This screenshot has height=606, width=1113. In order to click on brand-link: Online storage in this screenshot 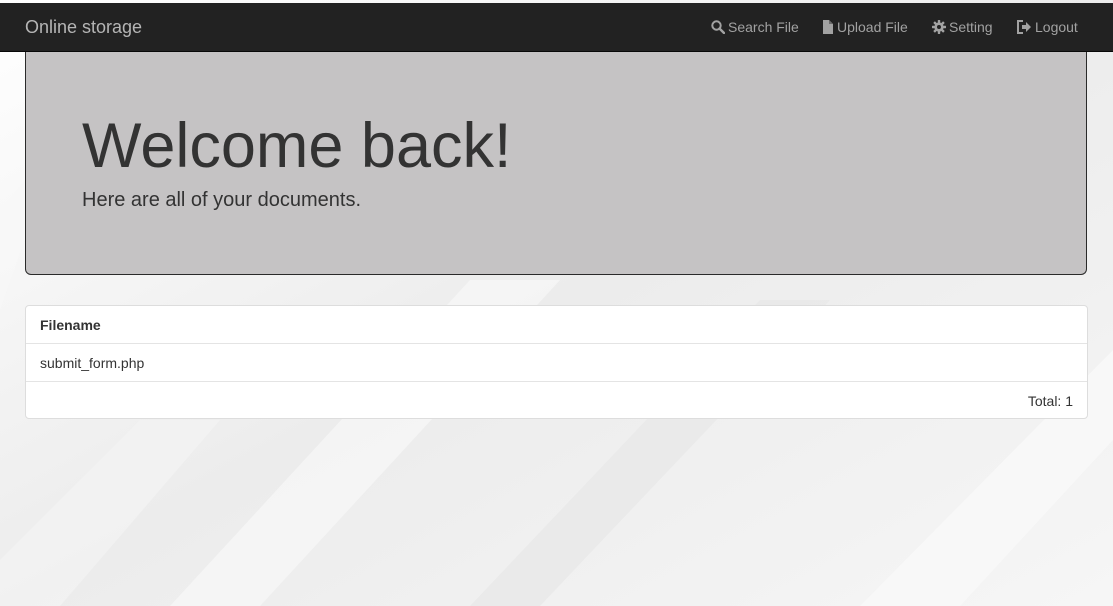, I will do `click(83, 27)`.